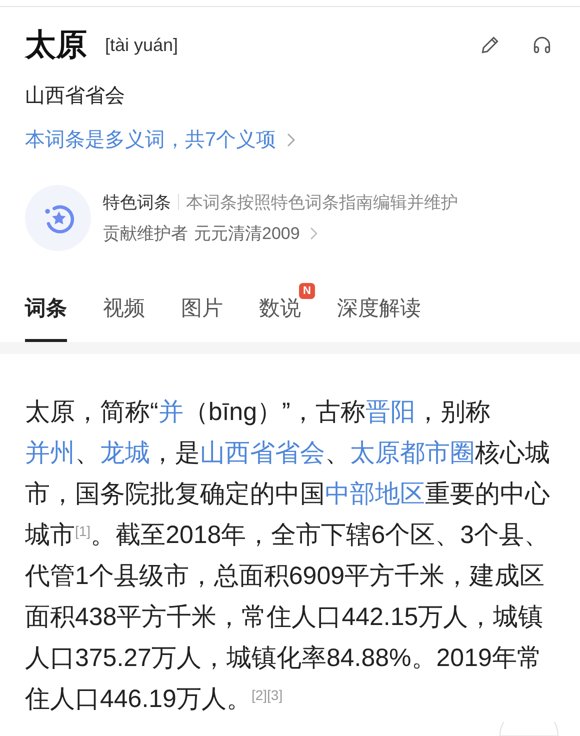 Image resolution: width=580 pixels, height=736 pixels. What do you see at coordinates (379, 317) in the screenshot?
I see `tab: 深度解读` at bounding box center [379, 317].